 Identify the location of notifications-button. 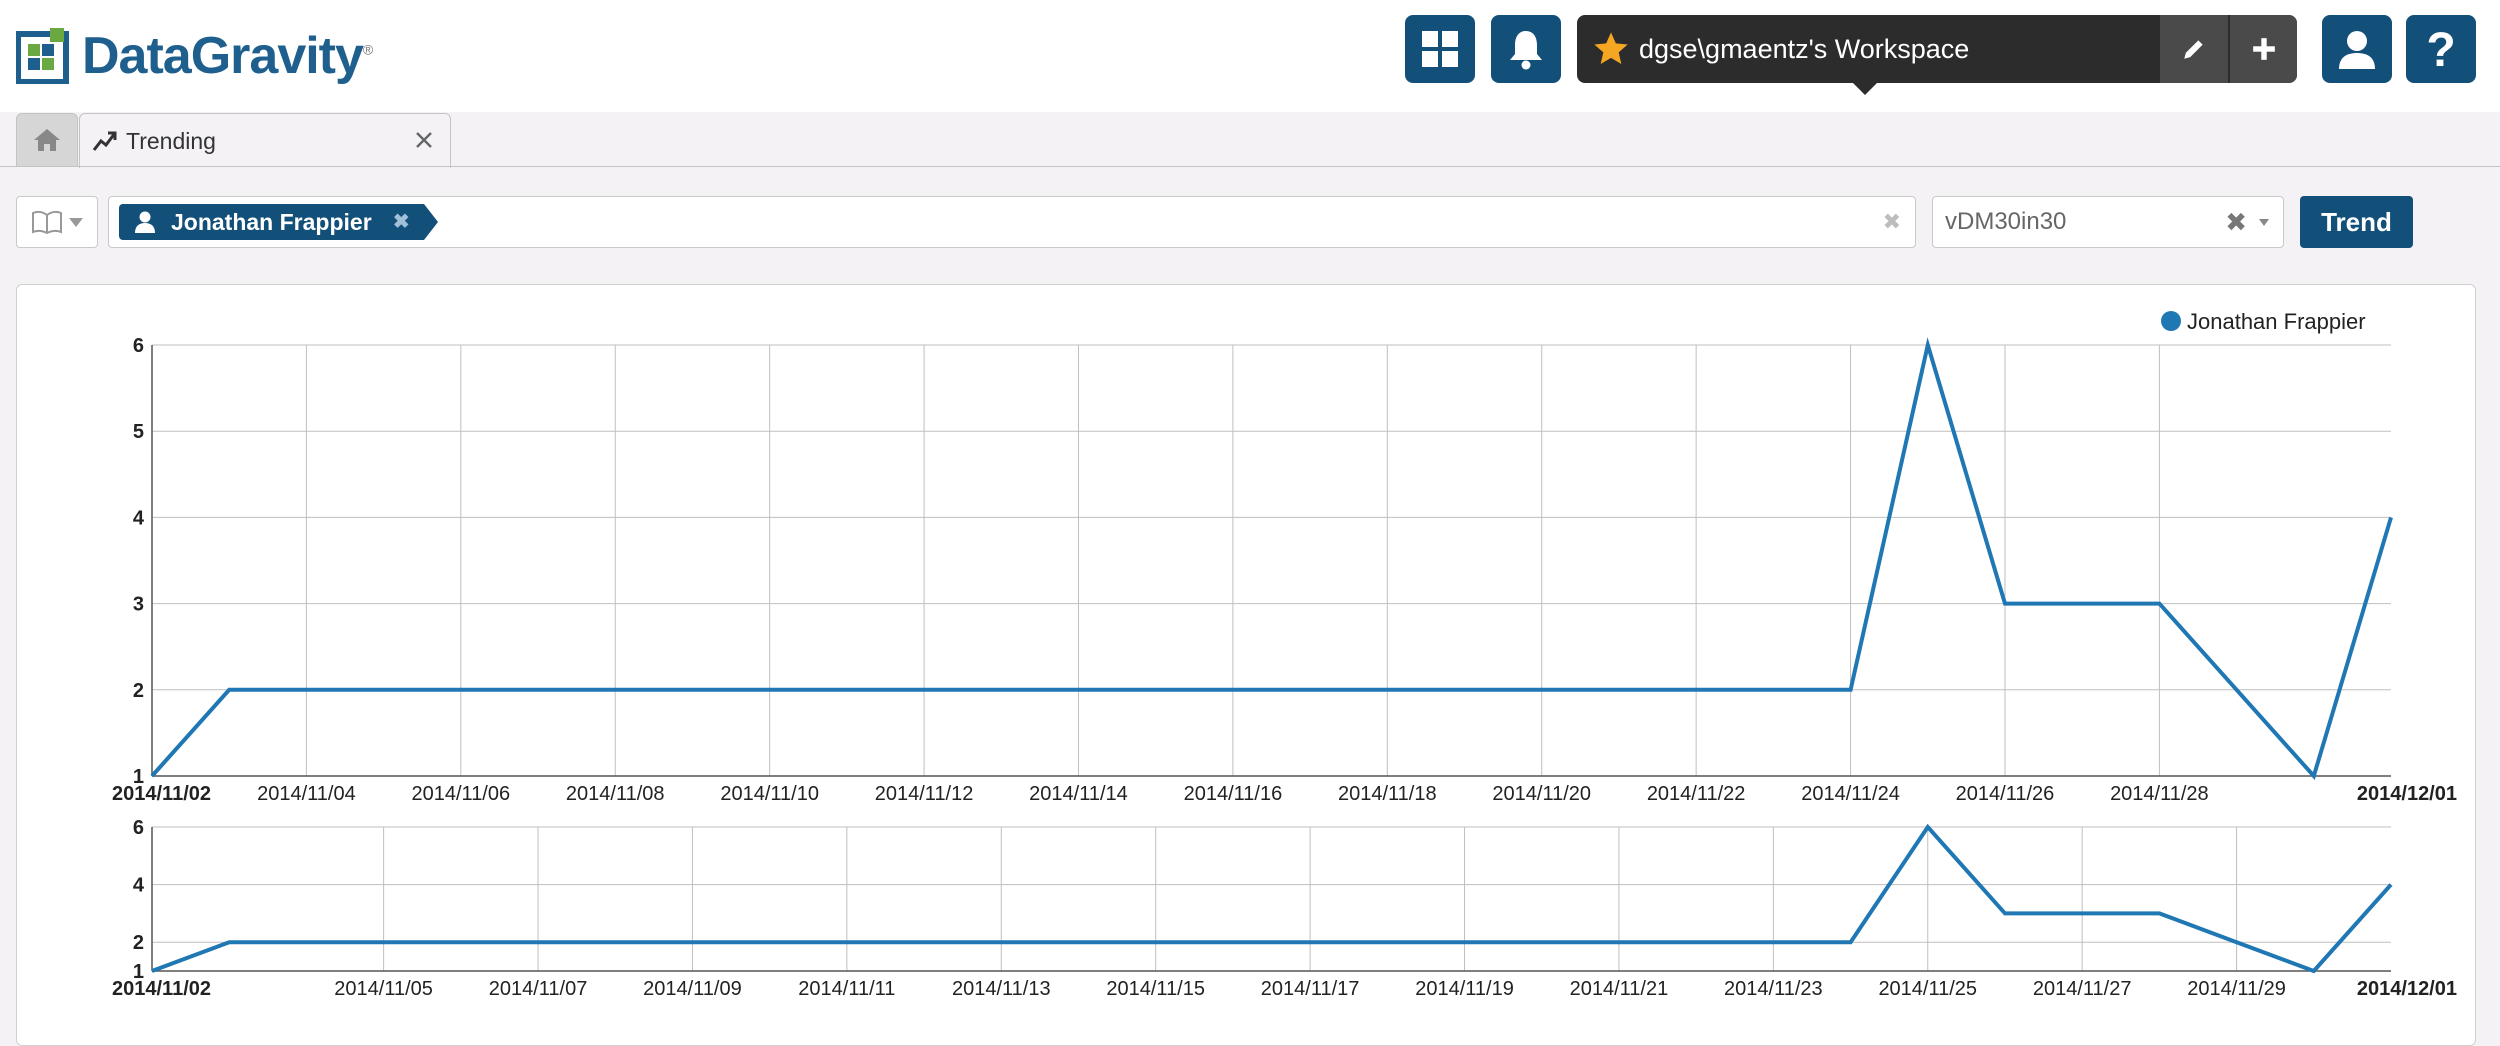
(1526, 49).